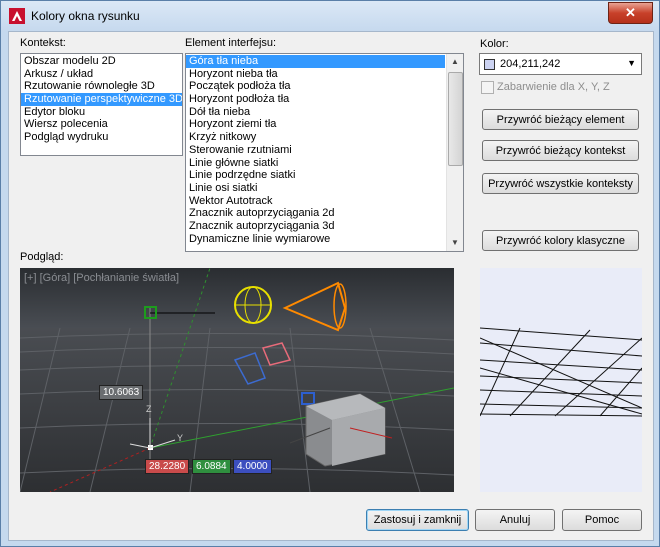  What do you see at coordinates (101, 61) in the screenshot?
I see `context-list-item: Obszar modelu 2D` at bounding box center [101, 61].